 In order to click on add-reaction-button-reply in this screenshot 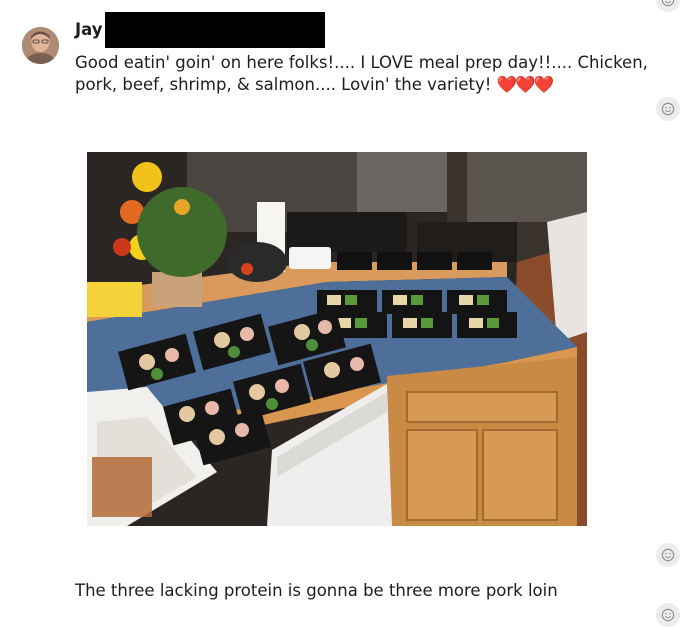, I will do `click(668, 615)`.